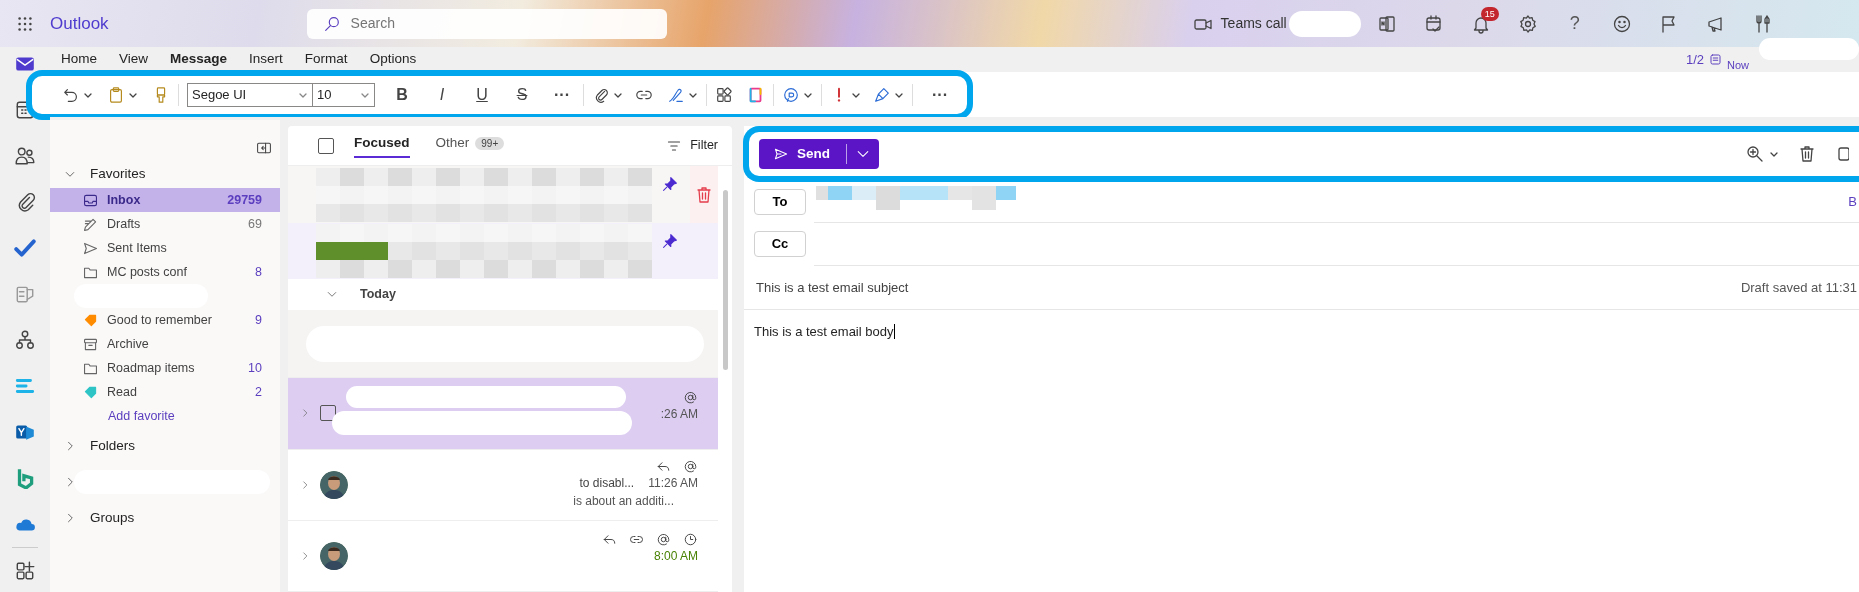  I want to click on search-box: Search, so click(486, 23).